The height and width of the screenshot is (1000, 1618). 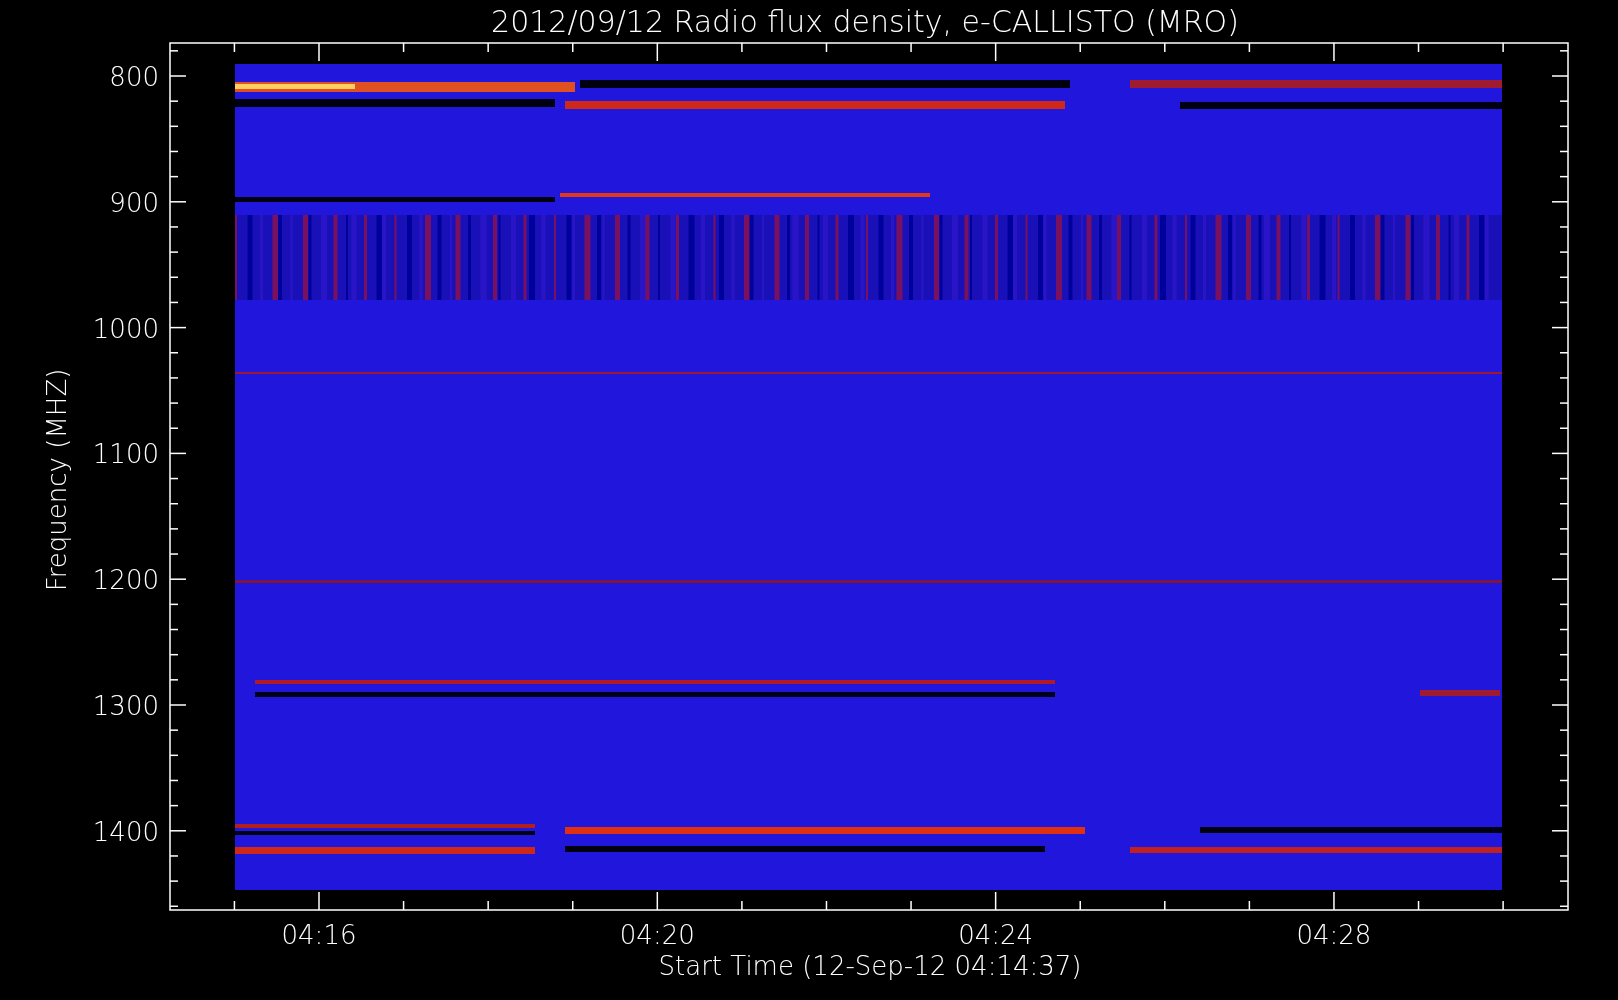 I want to click on x-tick-label: 04:28, so click(x=1334, y=935).